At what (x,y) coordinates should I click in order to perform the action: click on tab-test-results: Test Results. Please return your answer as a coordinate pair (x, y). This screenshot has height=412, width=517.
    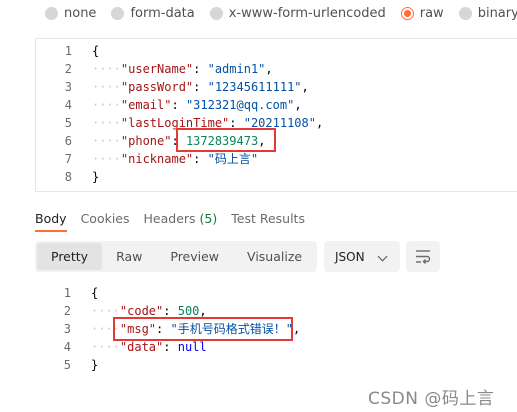
    Looking at the image, I should click on (268, 221).